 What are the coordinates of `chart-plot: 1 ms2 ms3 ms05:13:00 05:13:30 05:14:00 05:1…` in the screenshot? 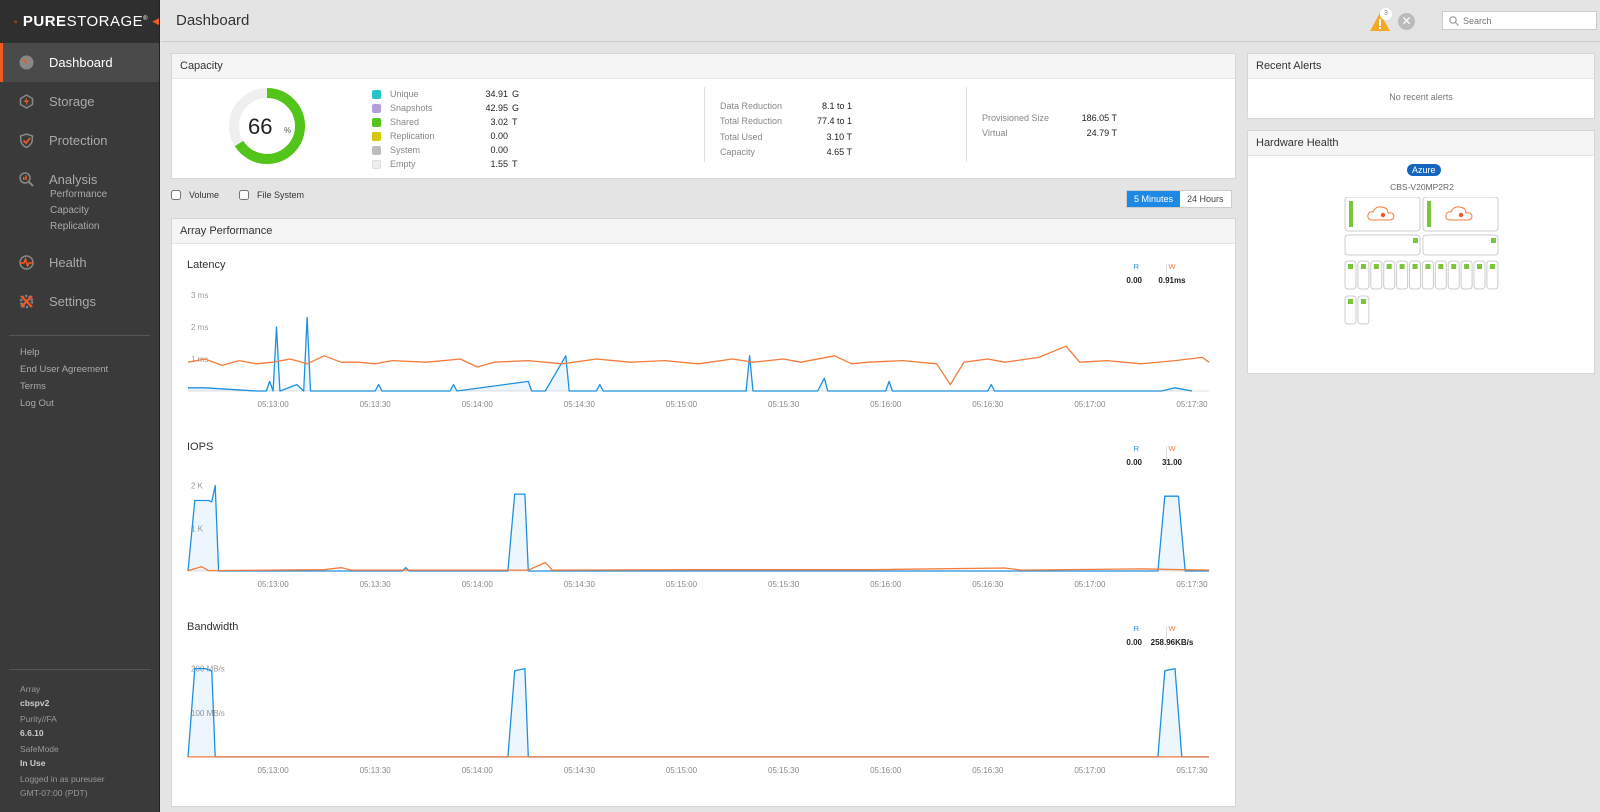 It's located at (698, 350).